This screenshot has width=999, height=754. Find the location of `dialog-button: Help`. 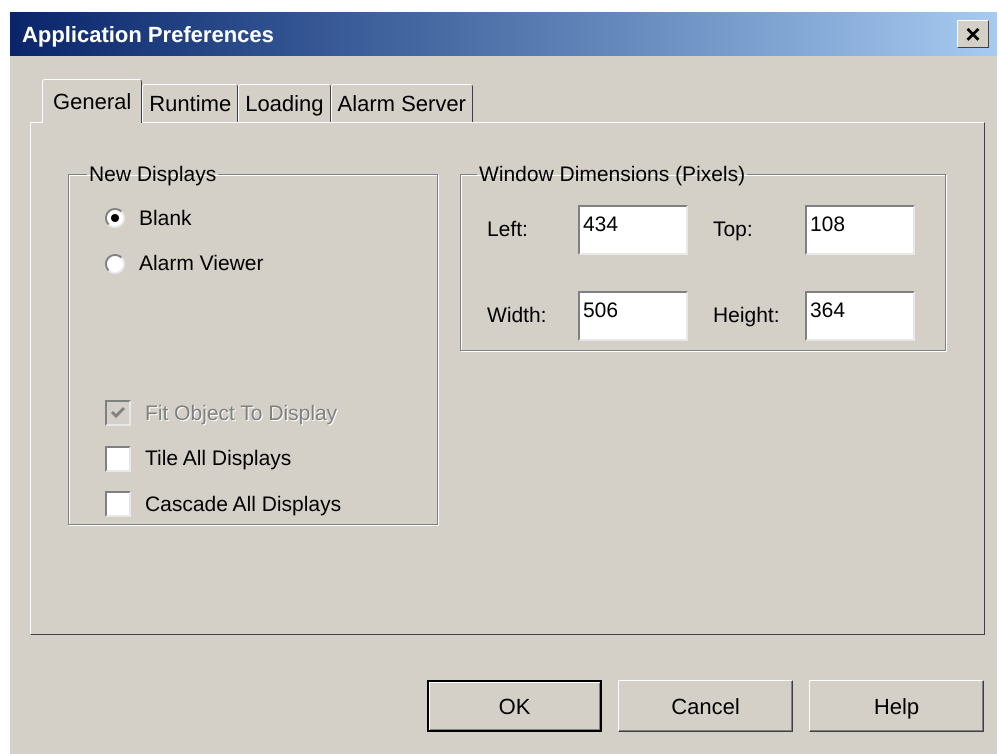

dialog-button: Help is located at coordinates (896, 706).